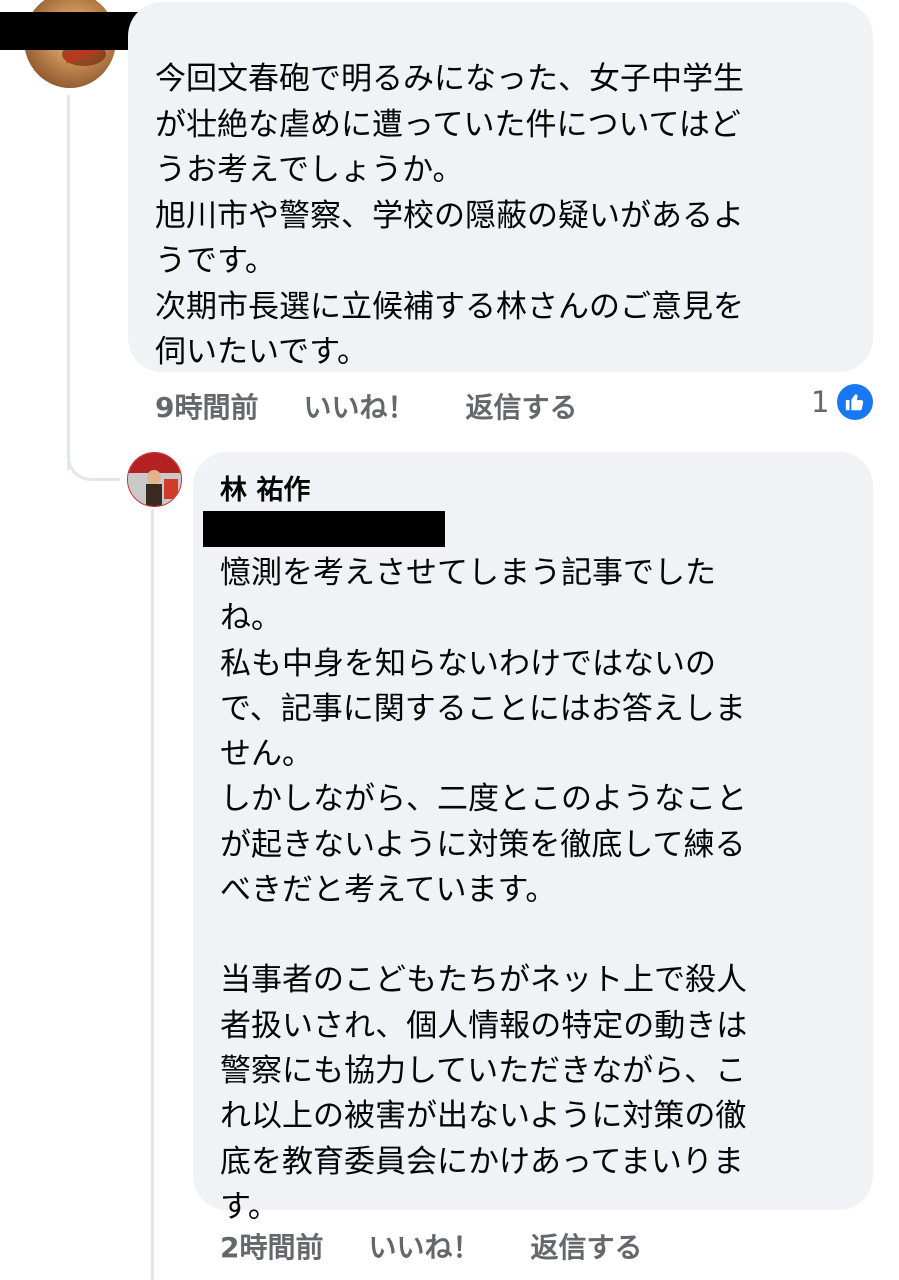 The width and height of the screenshot is (899, 1280). I want to click on avatar-image, so click(154, 479).